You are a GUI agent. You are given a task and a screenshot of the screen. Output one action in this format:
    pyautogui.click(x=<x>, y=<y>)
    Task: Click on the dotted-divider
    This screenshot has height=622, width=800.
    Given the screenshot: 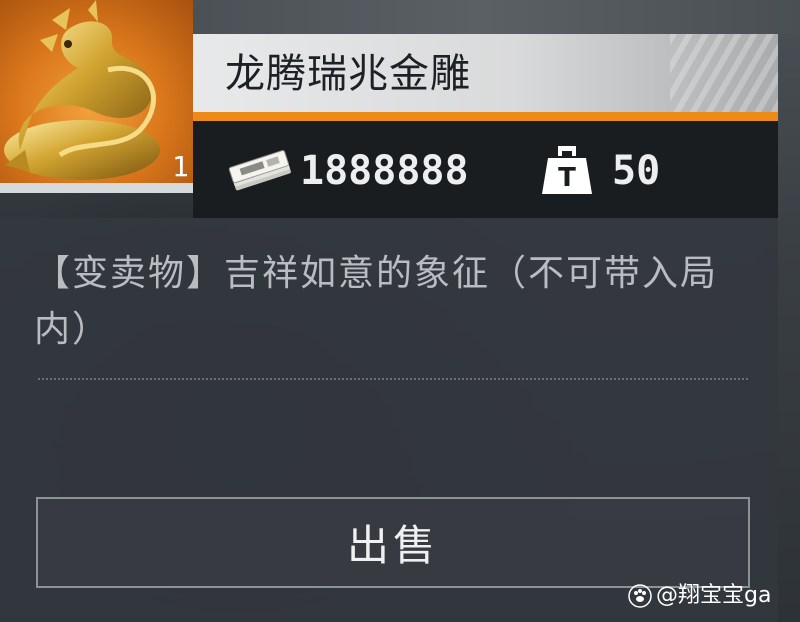 What is the action you would take?
    pyautogui.click(x=393, y=379)
    